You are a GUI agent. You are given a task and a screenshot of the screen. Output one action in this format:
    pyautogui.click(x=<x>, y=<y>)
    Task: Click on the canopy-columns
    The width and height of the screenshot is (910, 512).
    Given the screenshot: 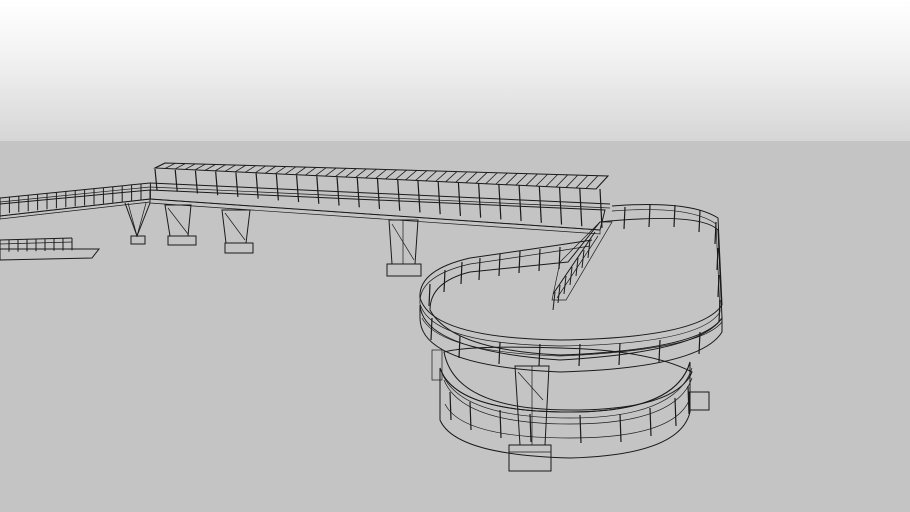 What is the action you would take?
    pyautogui.click(x=378, y=198)
    